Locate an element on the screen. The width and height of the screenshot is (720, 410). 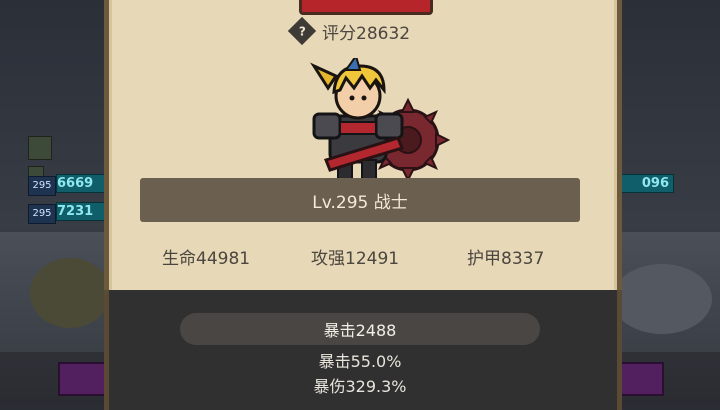
stat-attack: 攻强12491 is located at coordinates (355, 259).